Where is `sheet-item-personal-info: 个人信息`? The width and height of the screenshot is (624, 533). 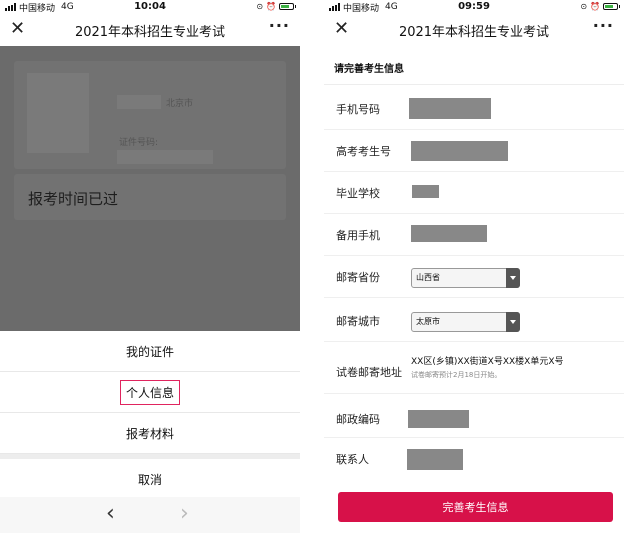 sheet-item-personal-info: 个人信息 is located at coordinates (150, 392).